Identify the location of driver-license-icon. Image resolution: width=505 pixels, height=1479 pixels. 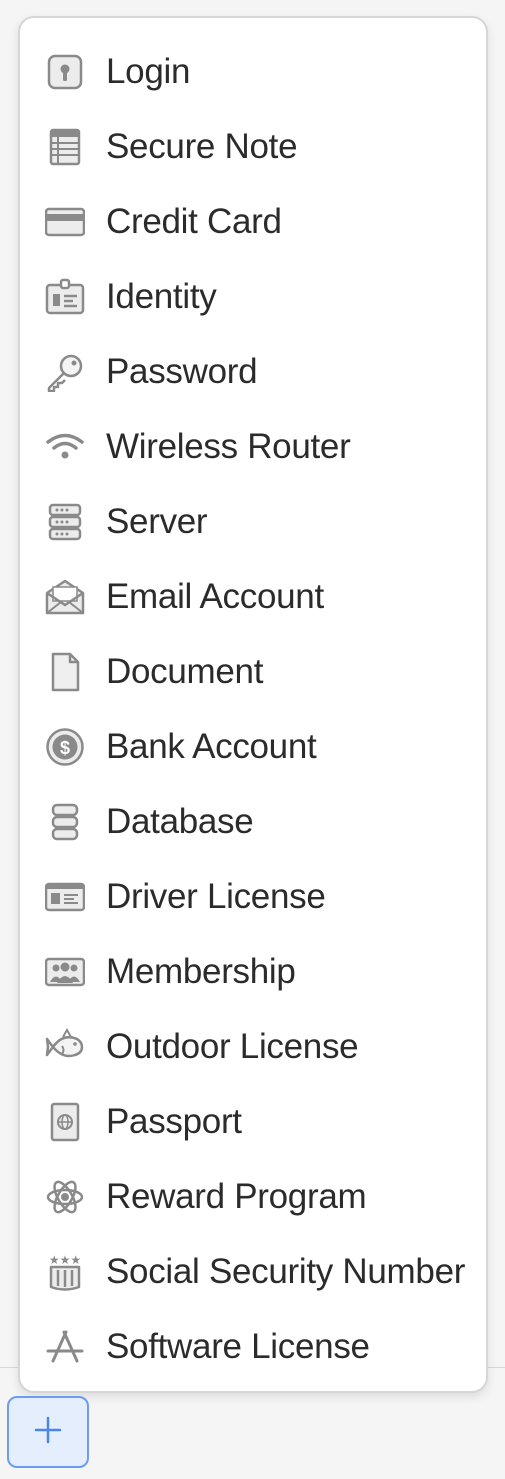
(65, 897).